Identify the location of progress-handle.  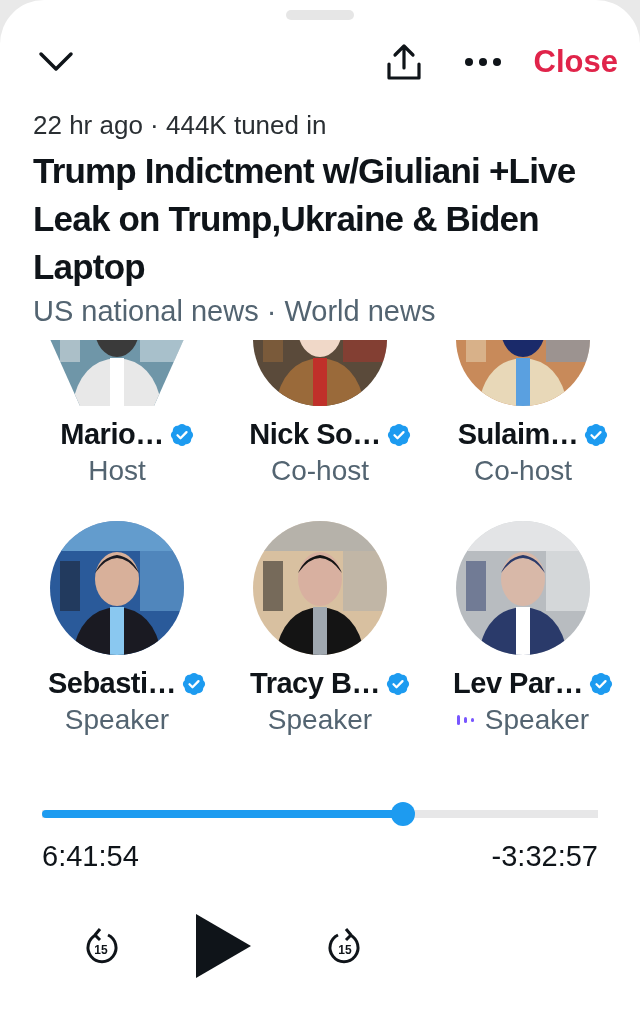
(403, 814).